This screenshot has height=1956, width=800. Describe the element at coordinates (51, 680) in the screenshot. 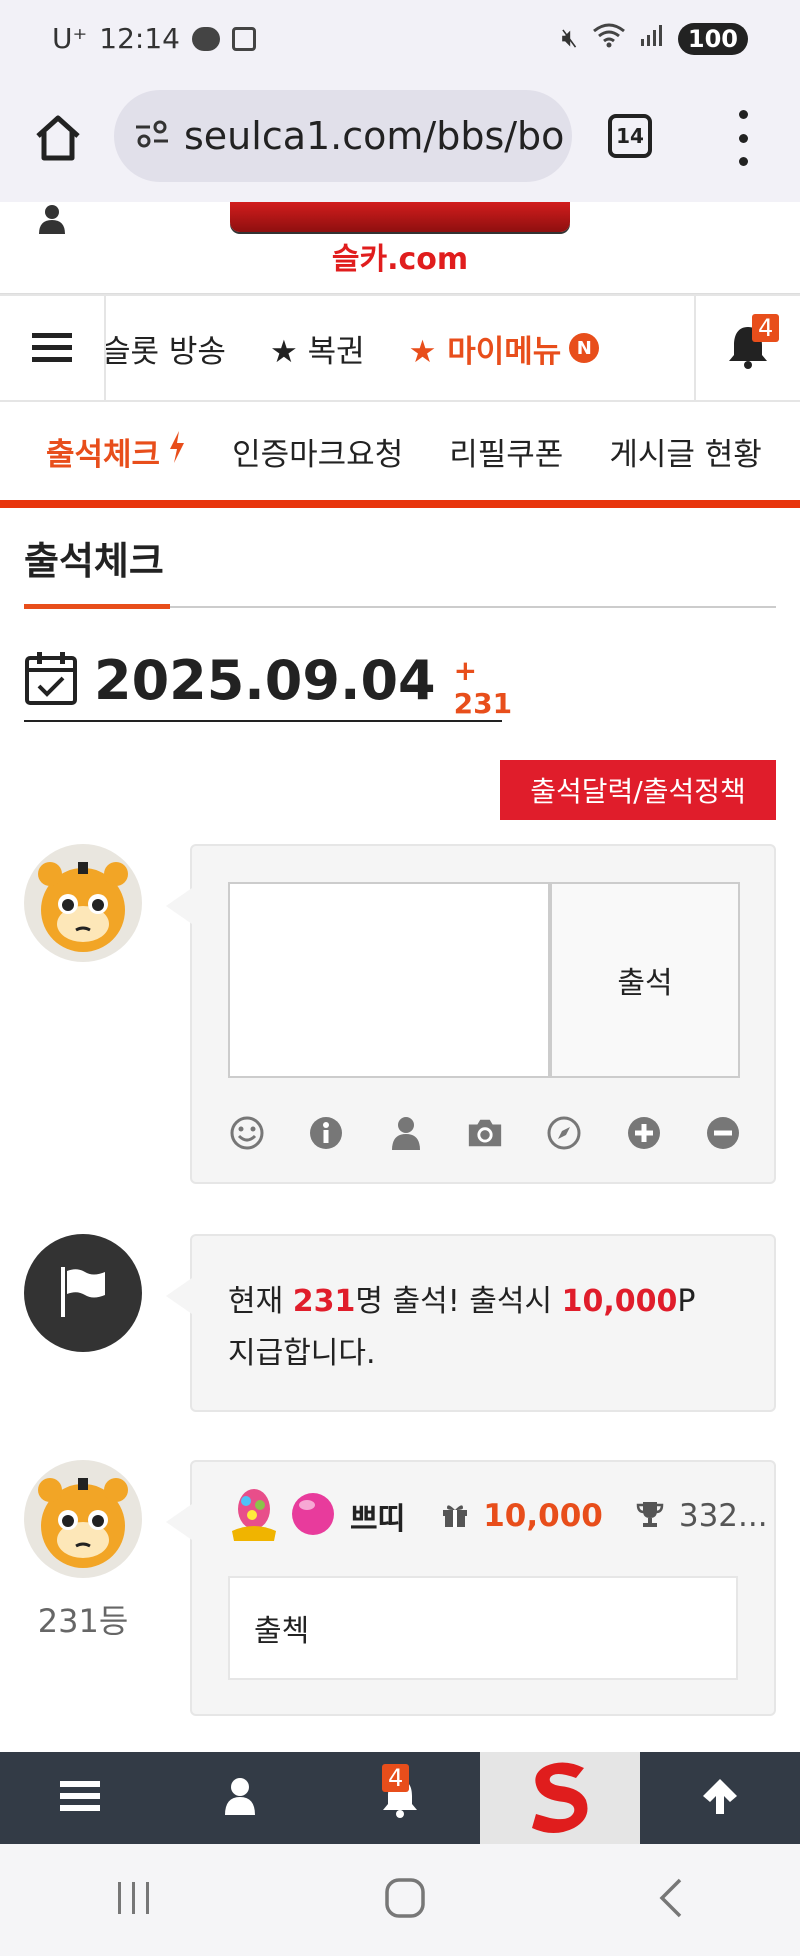

I see `calendar-check-icon` at that location.